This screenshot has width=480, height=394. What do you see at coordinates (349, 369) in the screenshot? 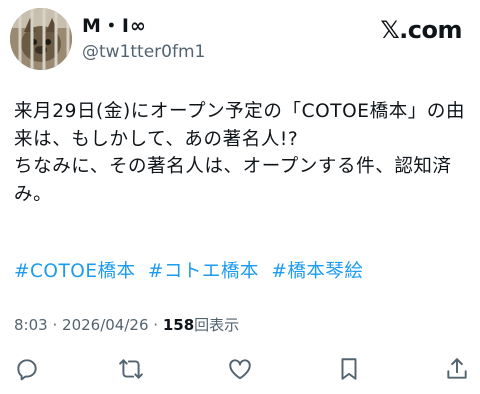
I see `bookmark-icon` at bounding box center [349, 369].